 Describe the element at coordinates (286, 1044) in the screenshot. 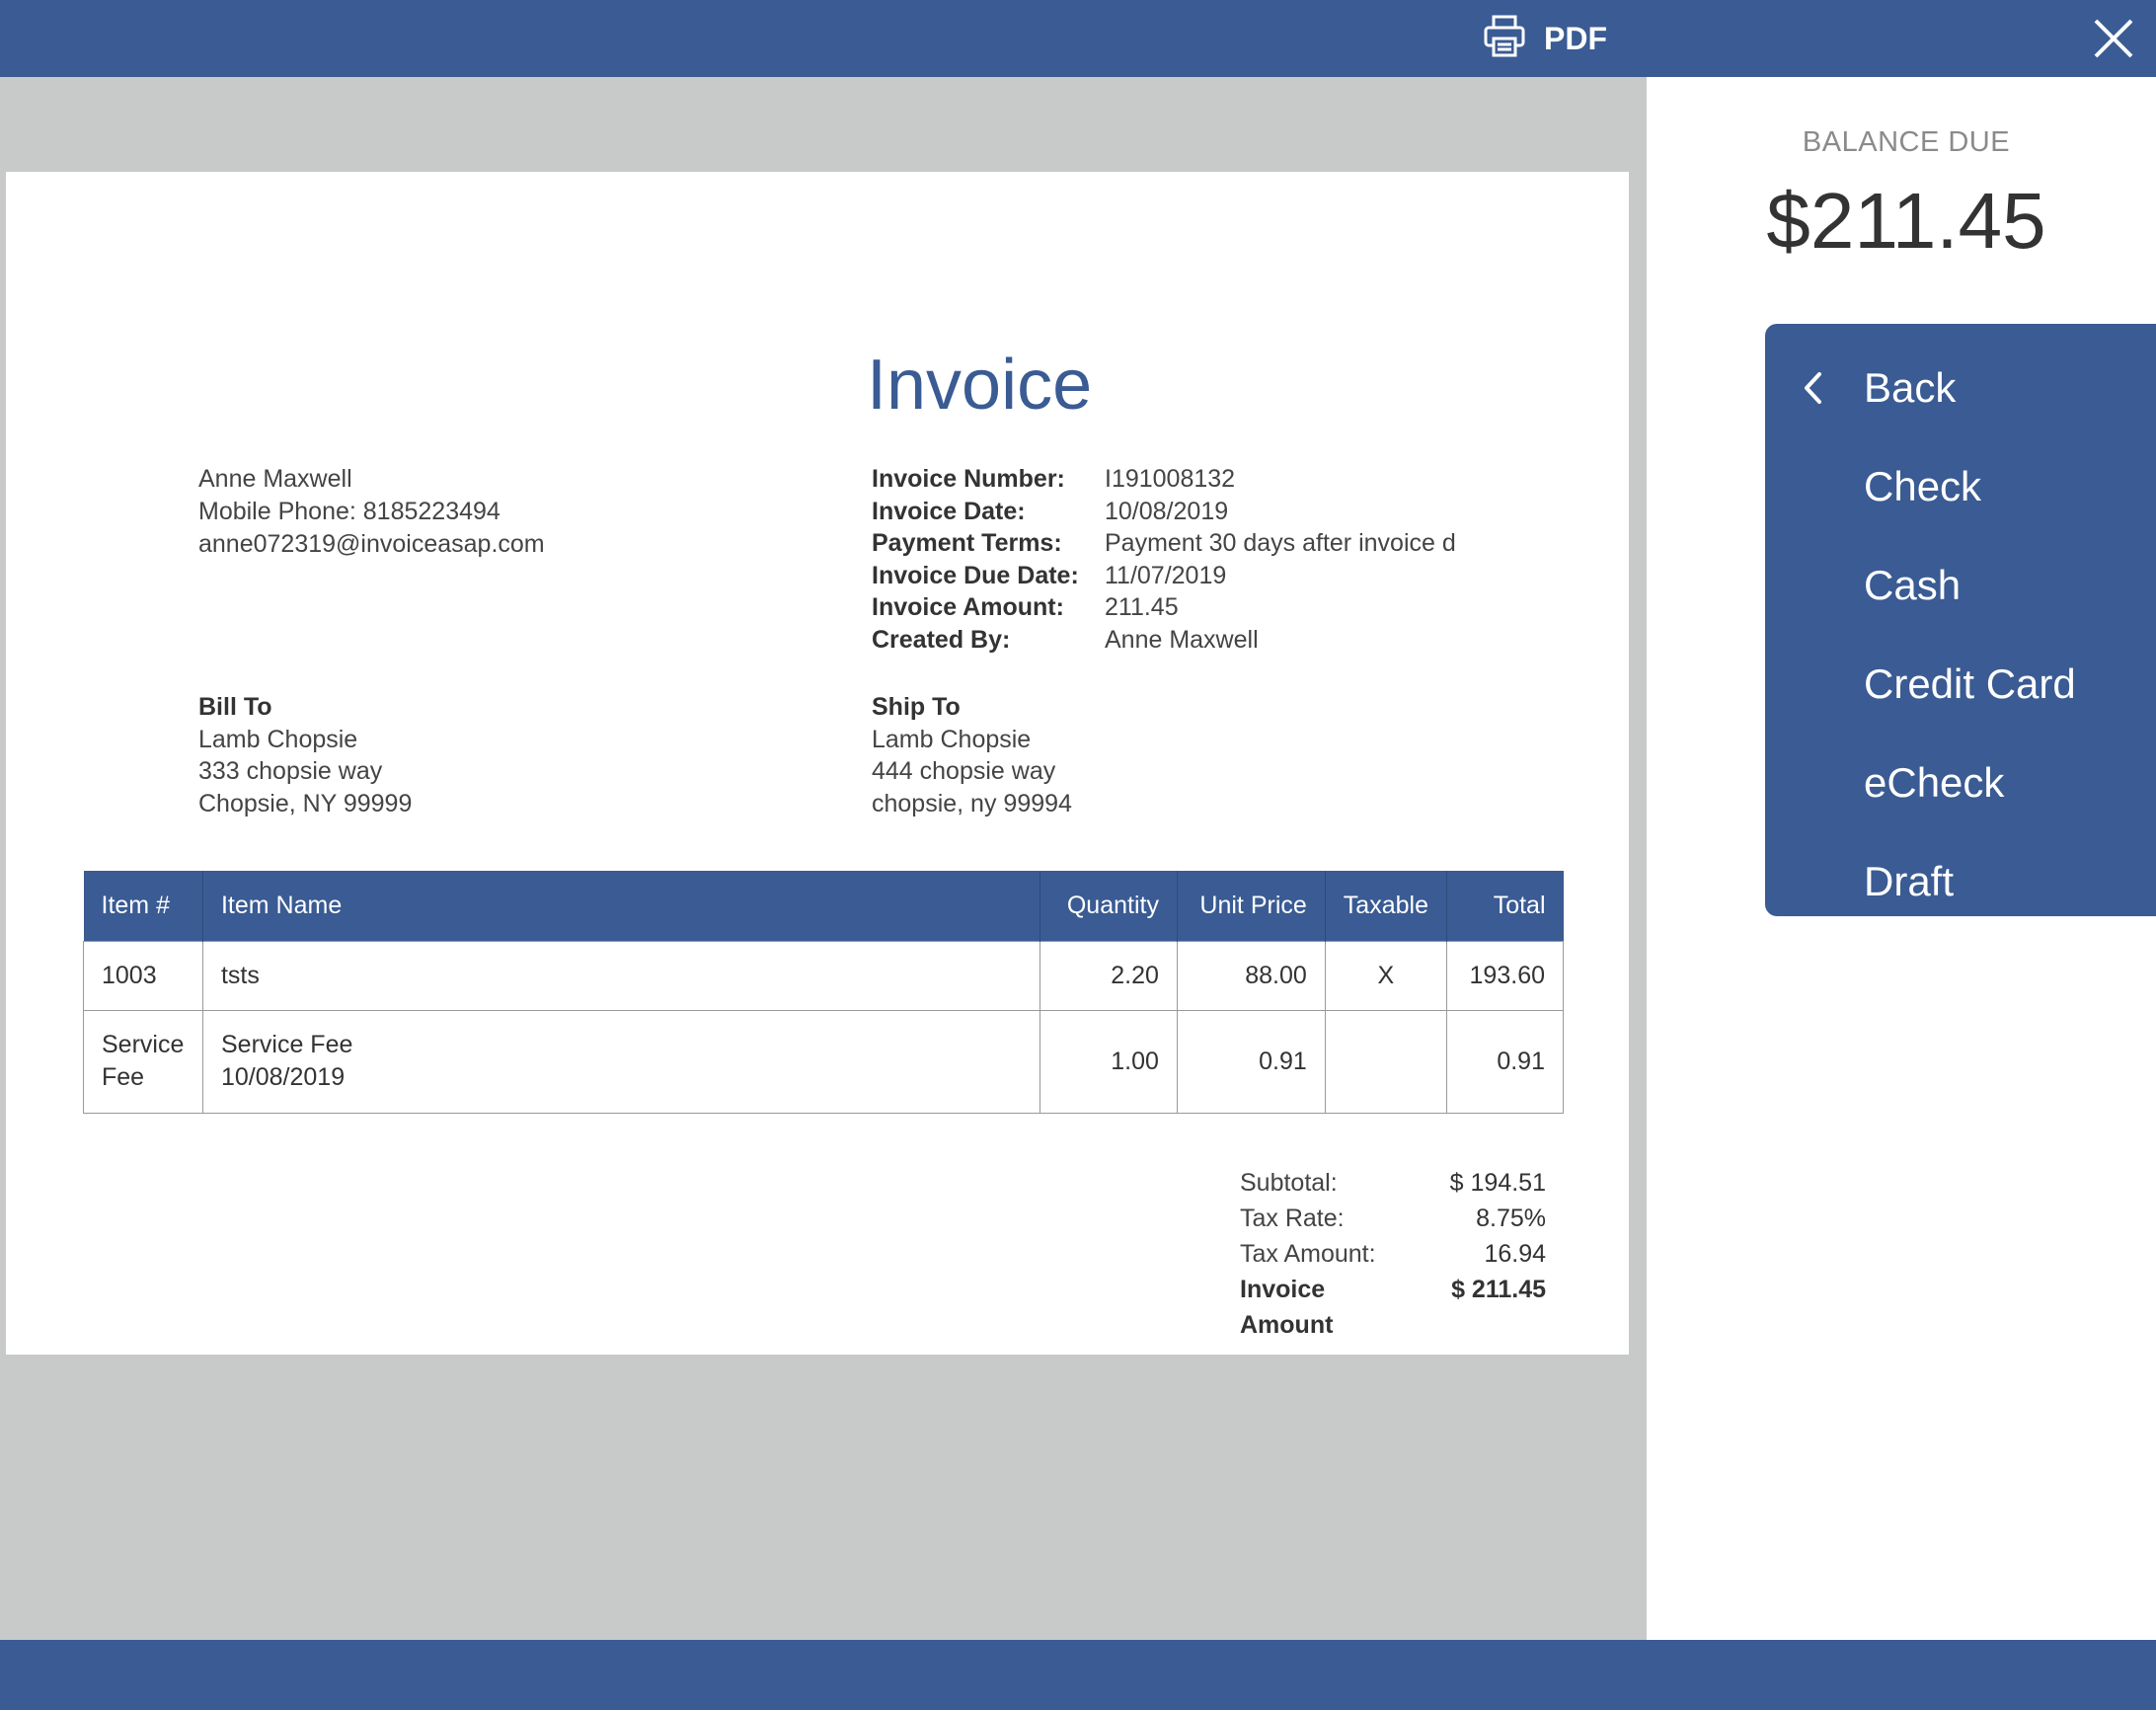

I see `item-name: Service Fee` at that location.